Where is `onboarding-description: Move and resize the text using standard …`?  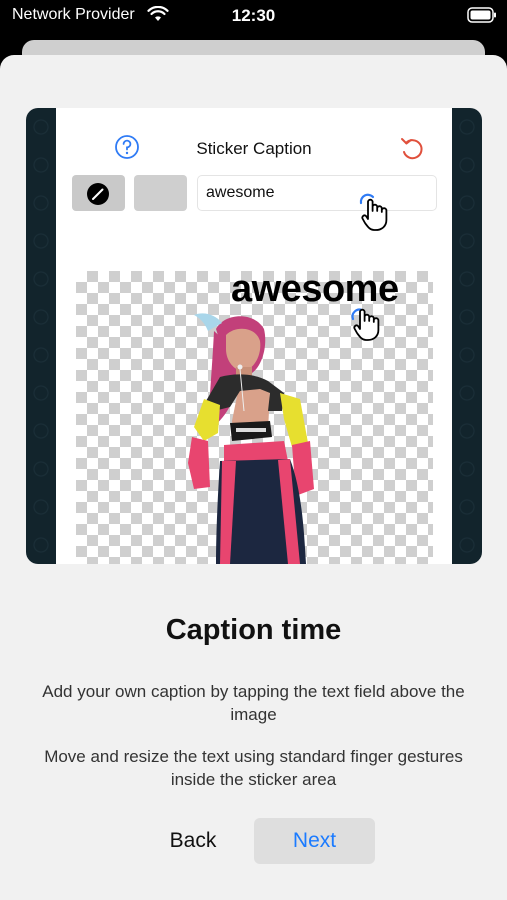
onboarding-description: Move and resize the text using standard … is located at coordinates (253, 768).